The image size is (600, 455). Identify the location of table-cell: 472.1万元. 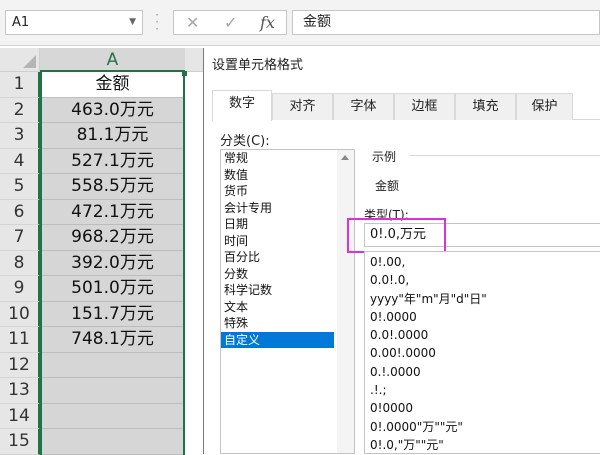
(112, 212).